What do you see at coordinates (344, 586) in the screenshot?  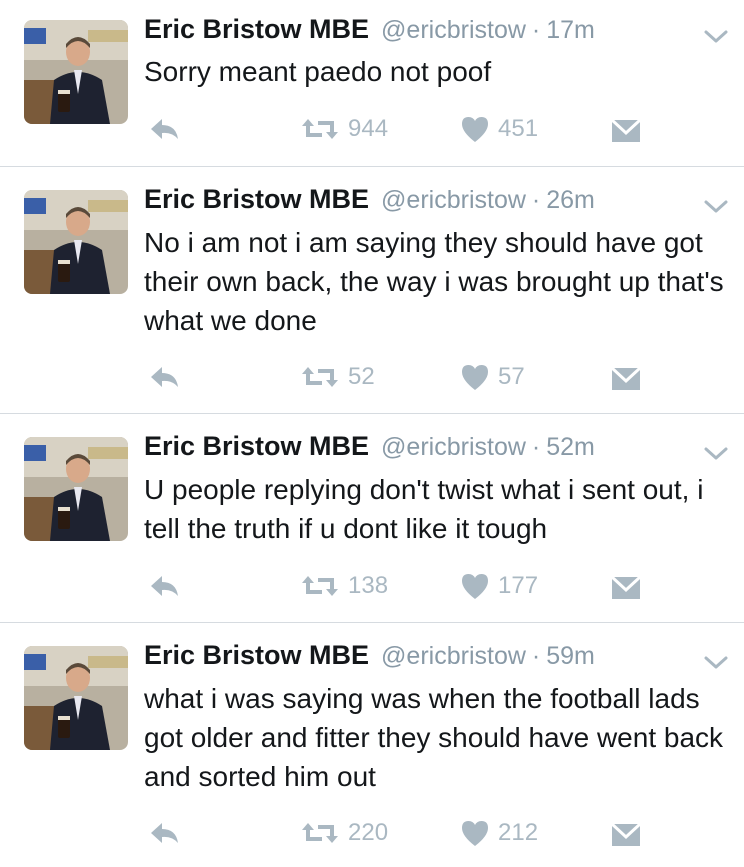 I see `retweet-button: 138` at bounding box center [344, 586].